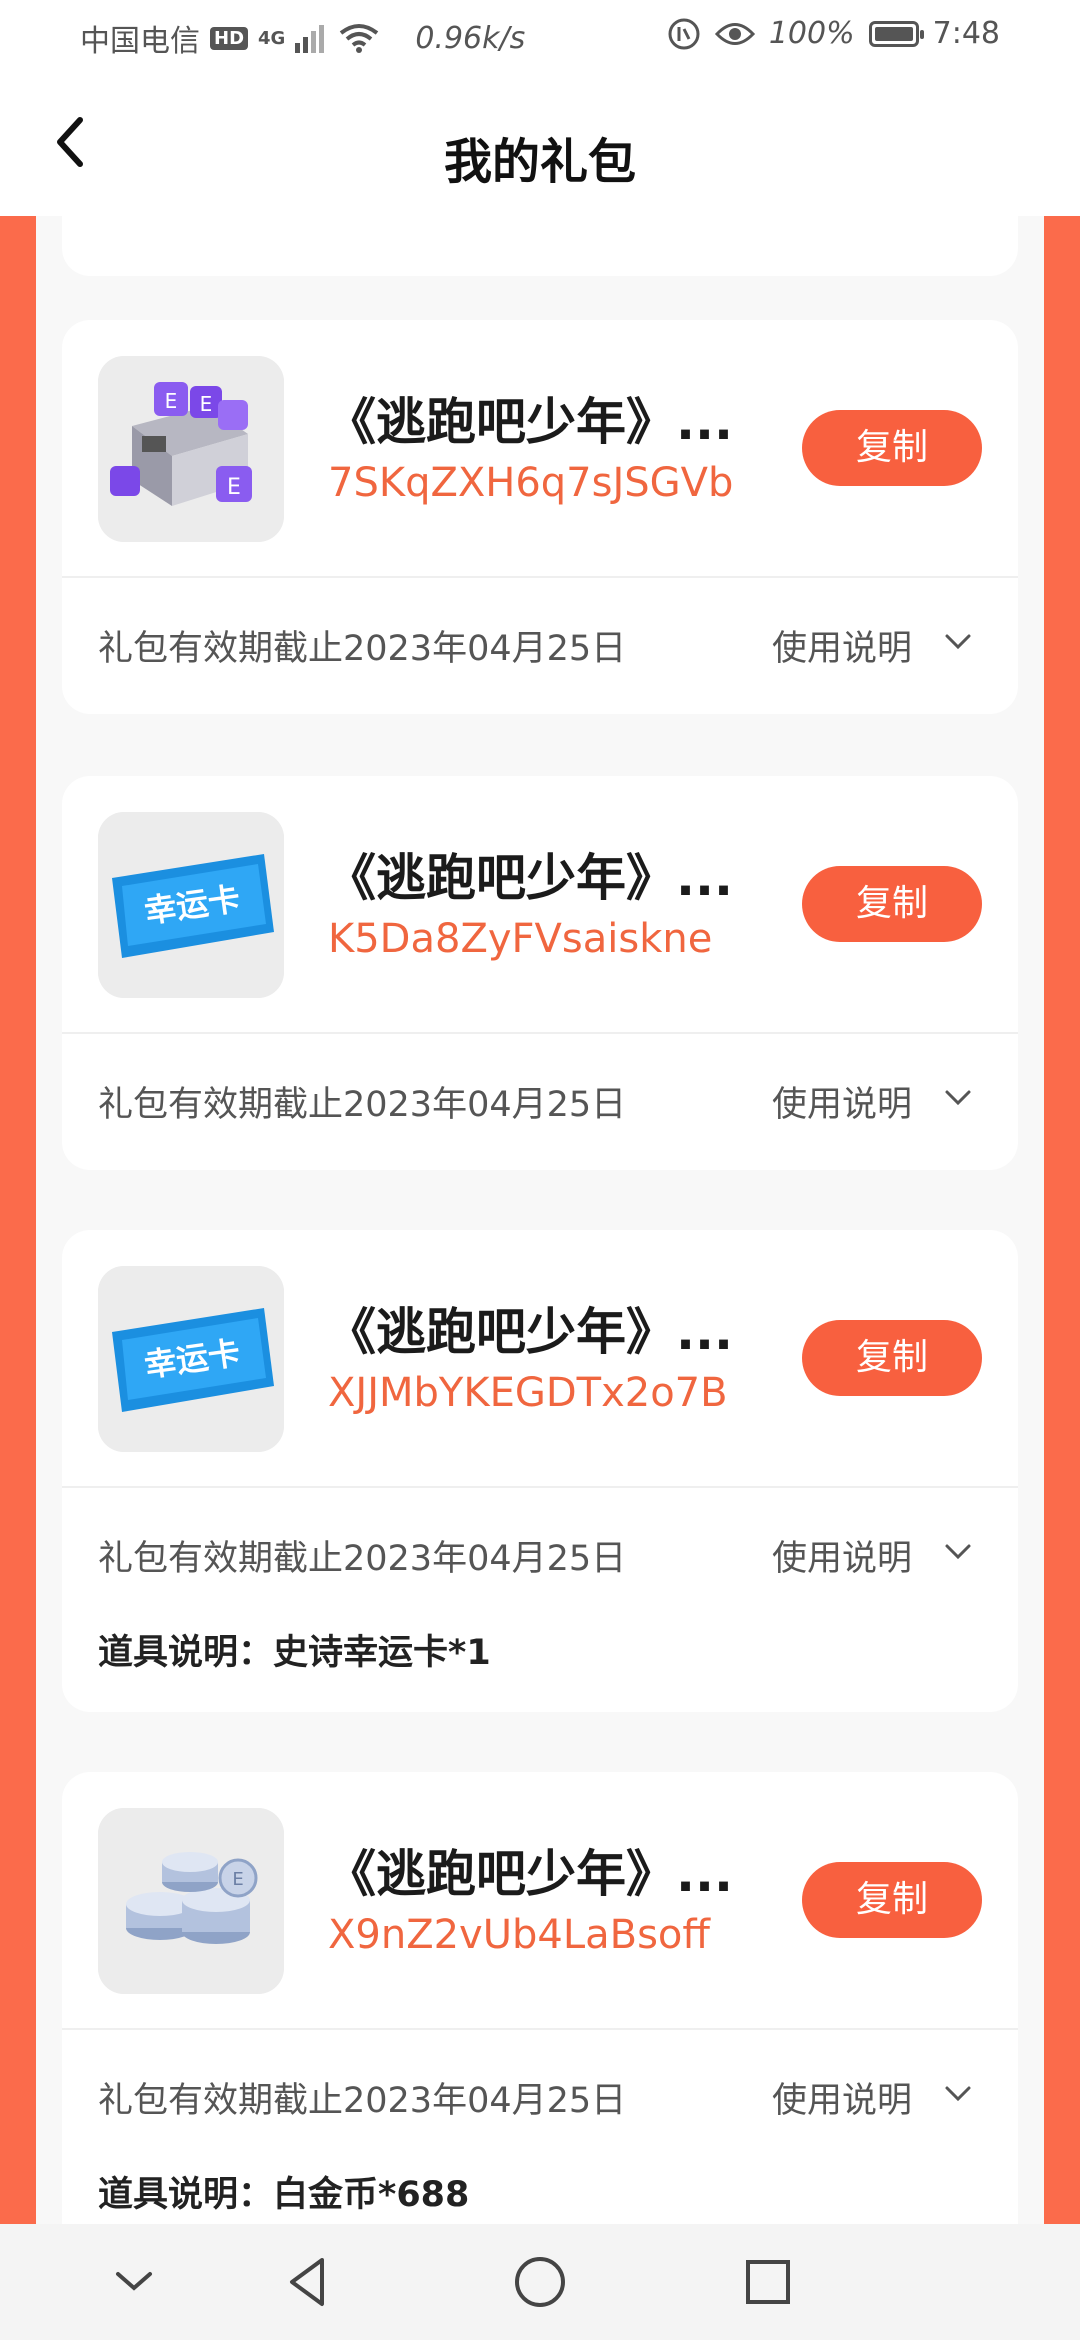  What do you see at coordinates (896, 33) in the screenshot?
I see `battery-icon` at bounding box center [896, 33].